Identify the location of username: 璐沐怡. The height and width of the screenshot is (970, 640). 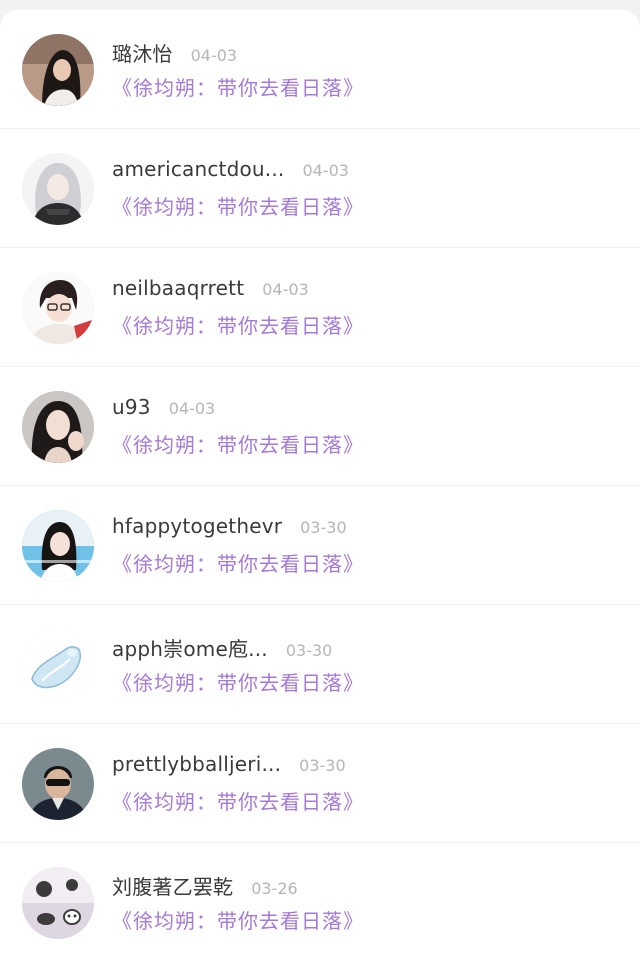
(142, 52).